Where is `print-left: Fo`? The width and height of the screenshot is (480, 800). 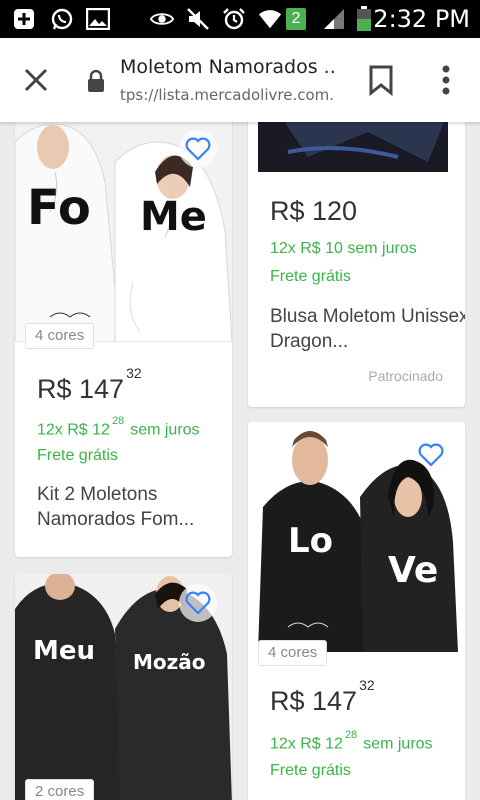
print-left: Fo is located at coordinates (59, 208).